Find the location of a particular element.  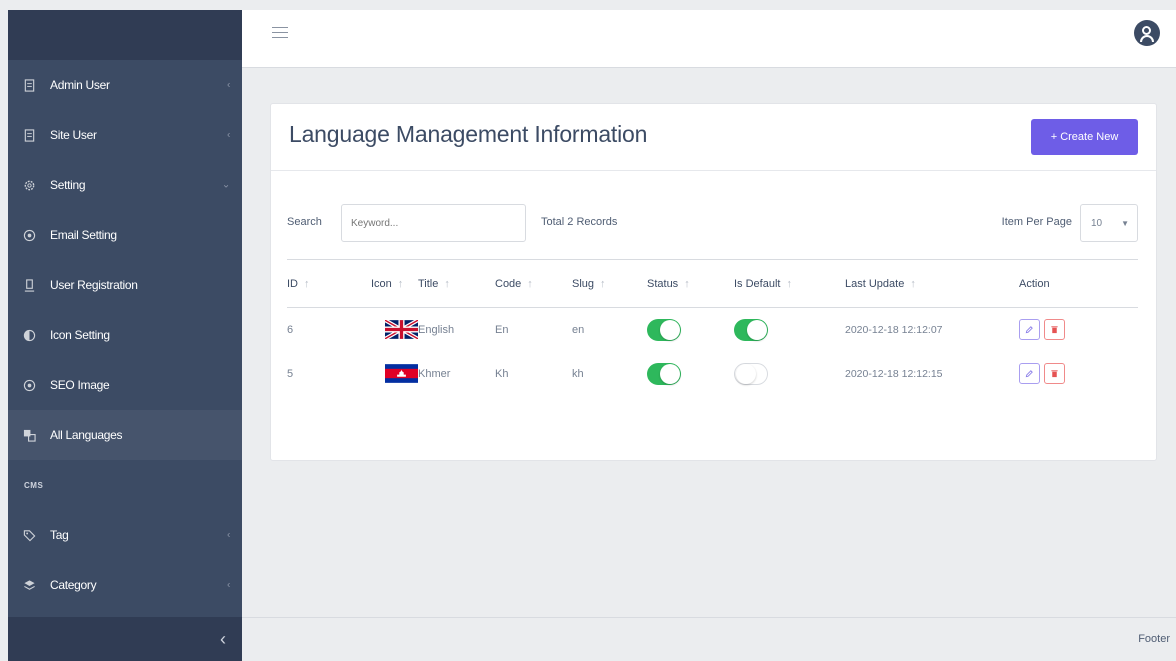

column-header-slug: Slug ↑ is located at coordinates (609, 283).